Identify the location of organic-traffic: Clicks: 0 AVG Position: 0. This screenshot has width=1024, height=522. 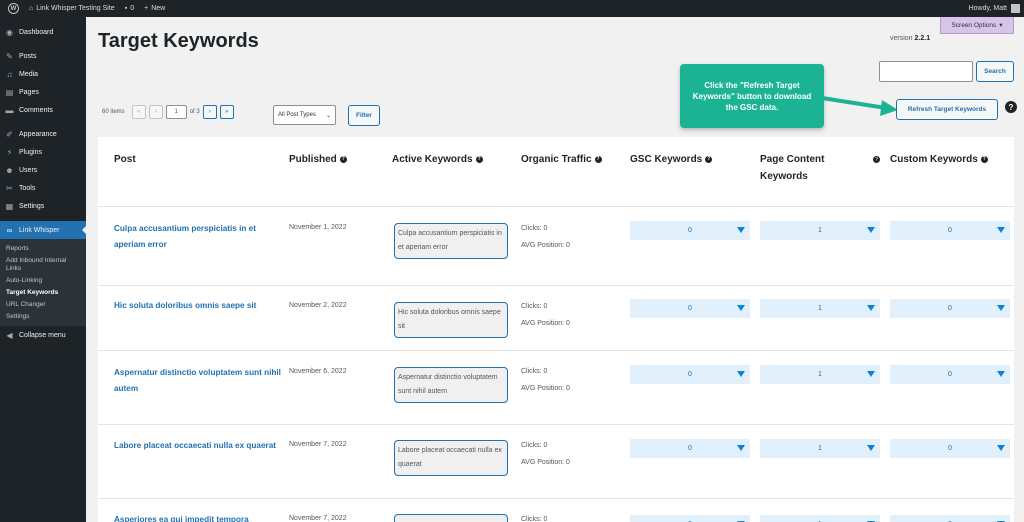
(545, 237).